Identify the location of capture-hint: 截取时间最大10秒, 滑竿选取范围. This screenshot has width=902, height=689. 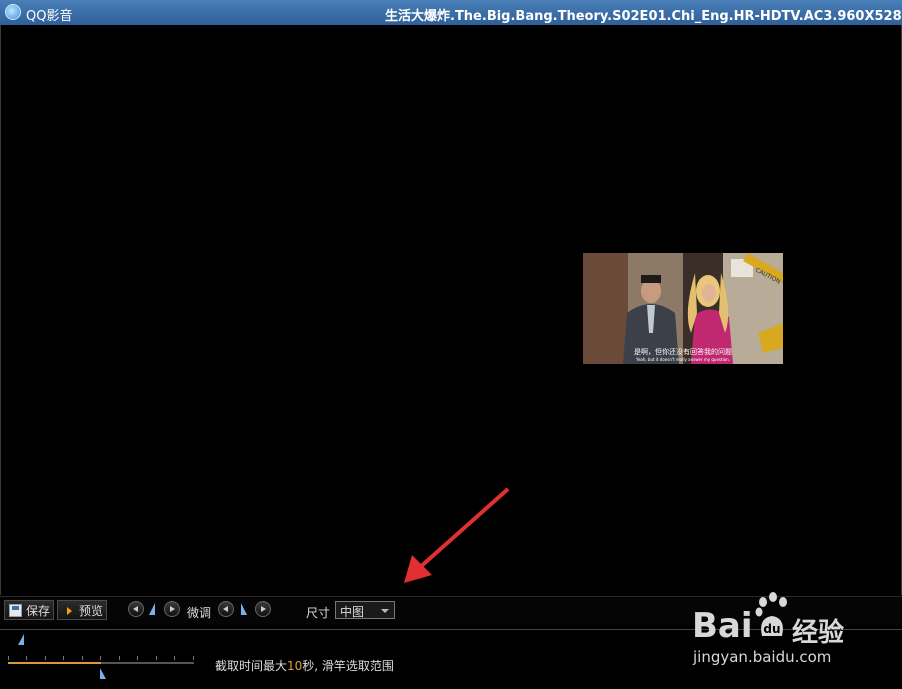
(304, 665).